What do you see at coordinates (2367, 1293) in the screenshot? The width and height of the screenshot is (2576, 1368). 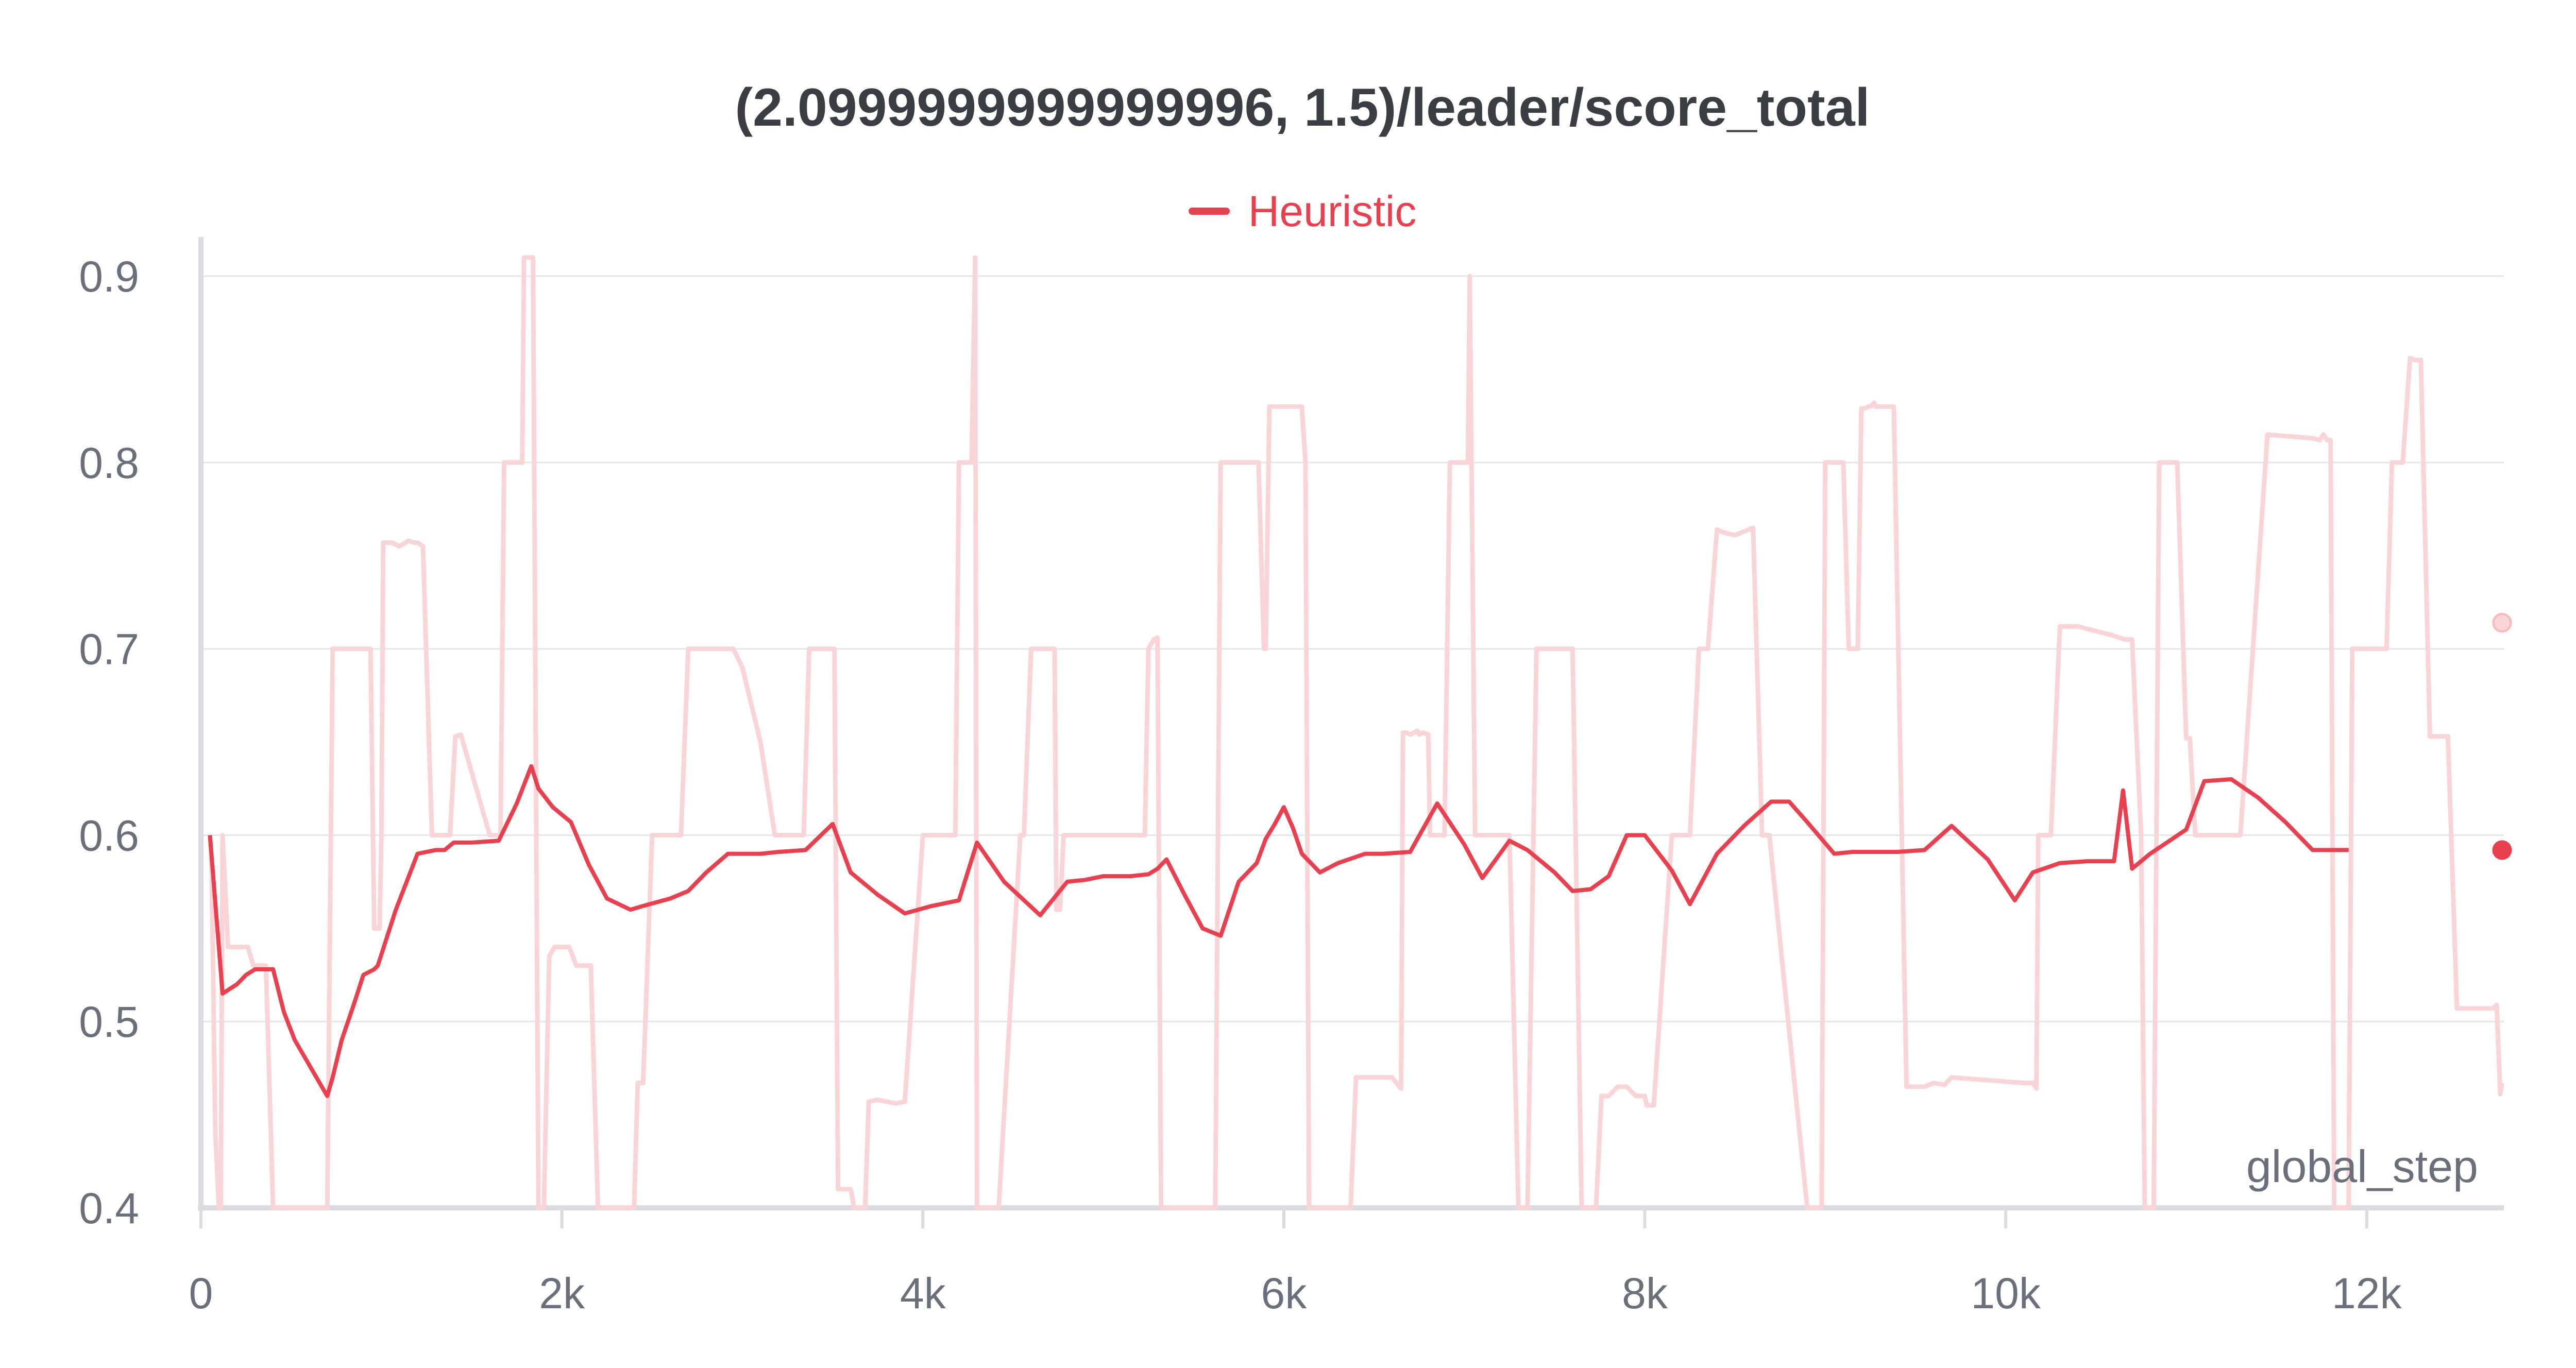 I see `x-tick-label: 12k` at bounding box center [2367, 1293].